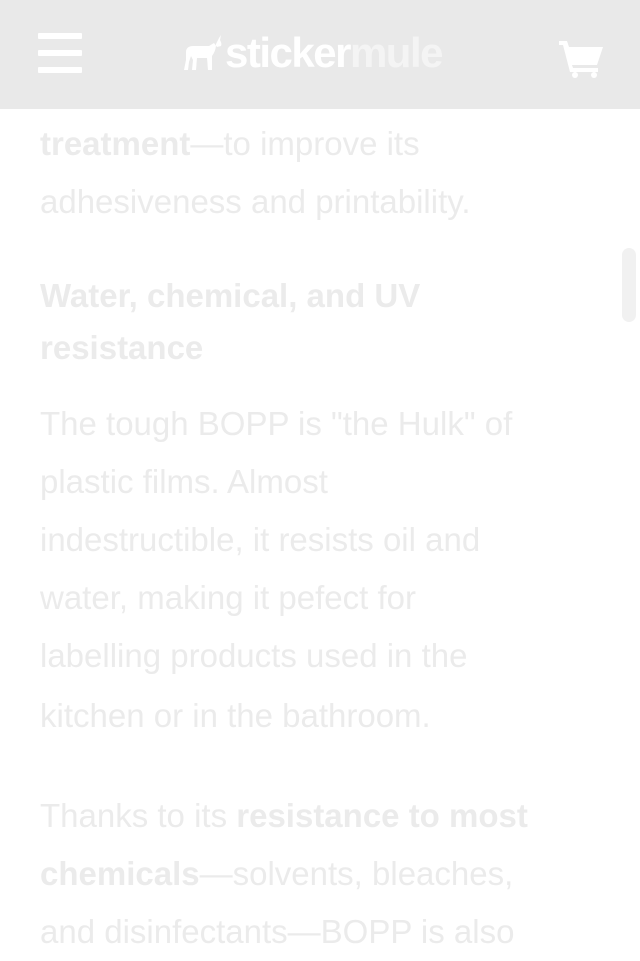 This screenshot has height=961, width=640. What do you see at coordinates (120, 873) in the screenshot?
I see `paragraph-2-bold-2: chemicals` at bounding box center [120, 873].